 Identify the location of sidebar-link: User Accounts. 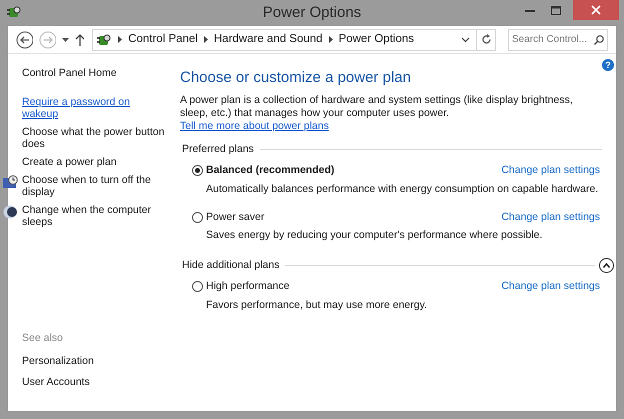
(101, 383).